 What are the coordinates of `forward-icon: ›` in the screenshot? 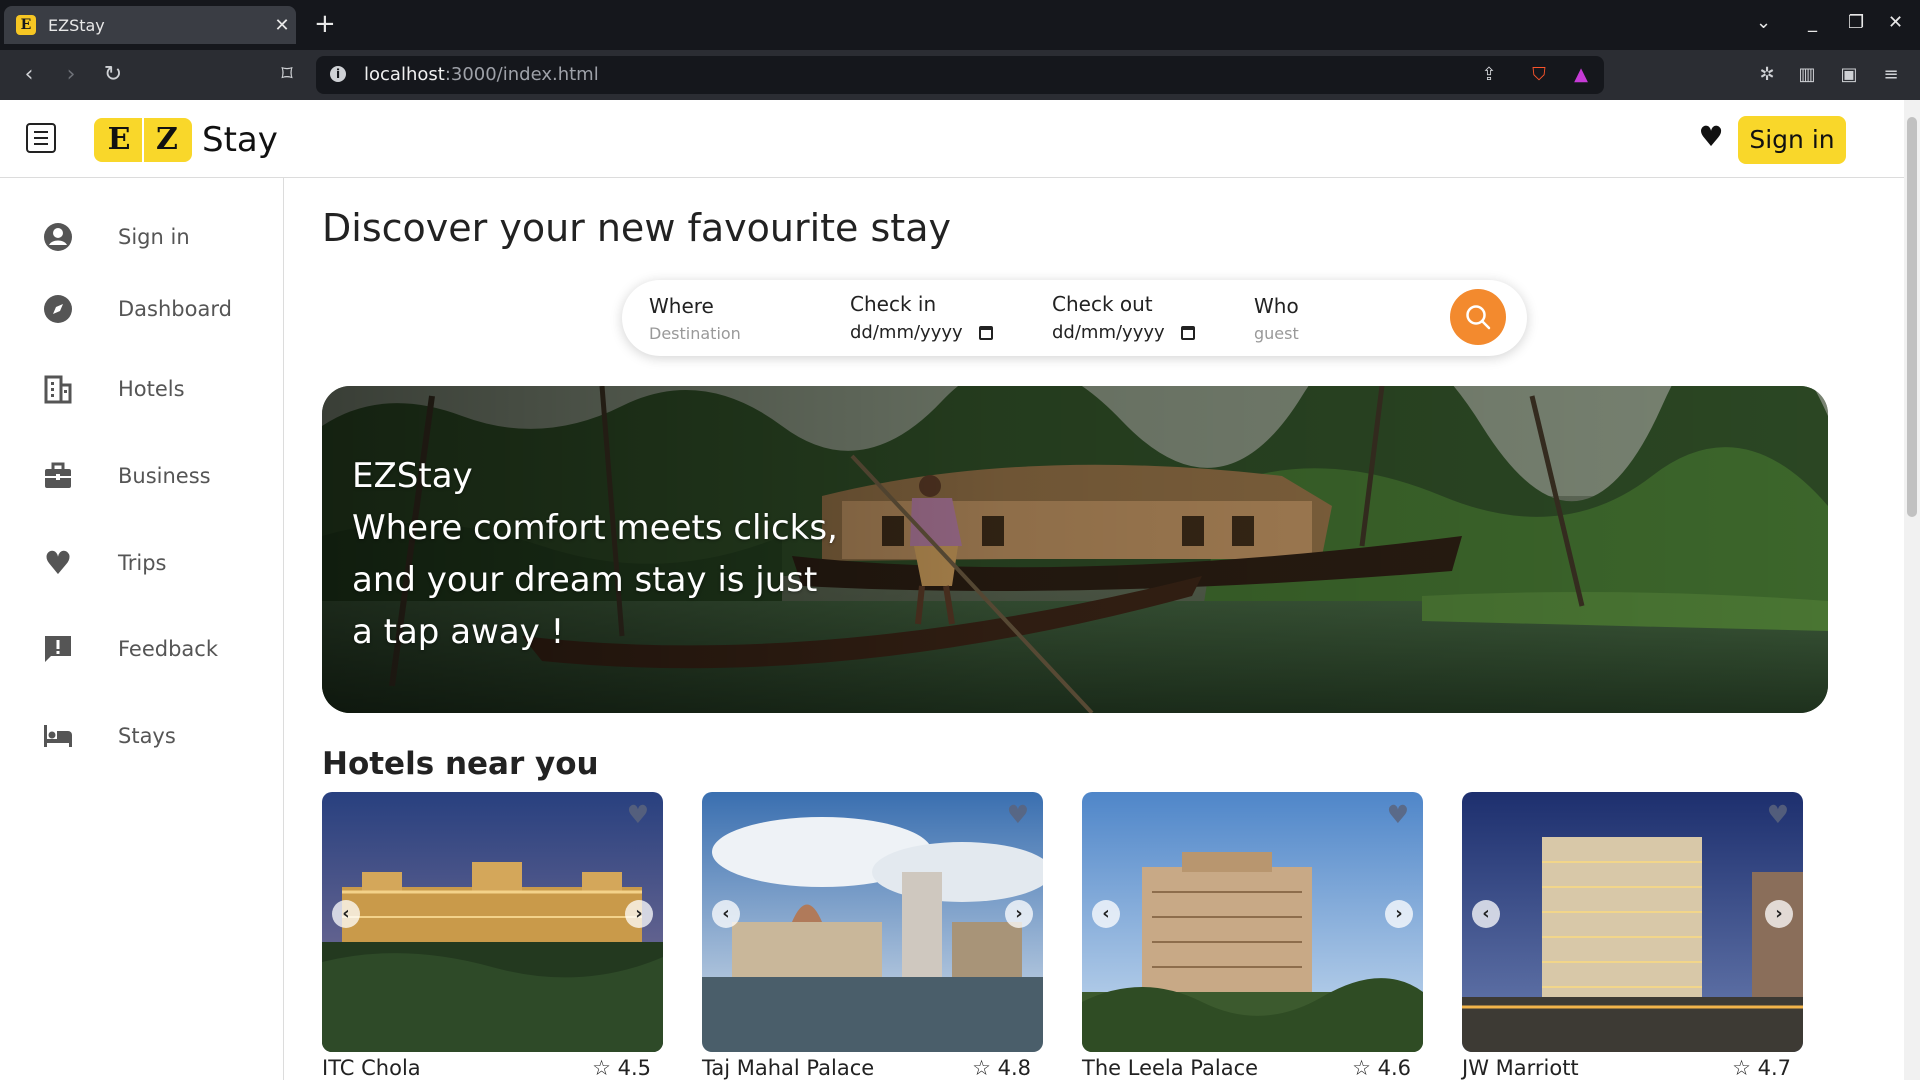 It's located at (71, 75).